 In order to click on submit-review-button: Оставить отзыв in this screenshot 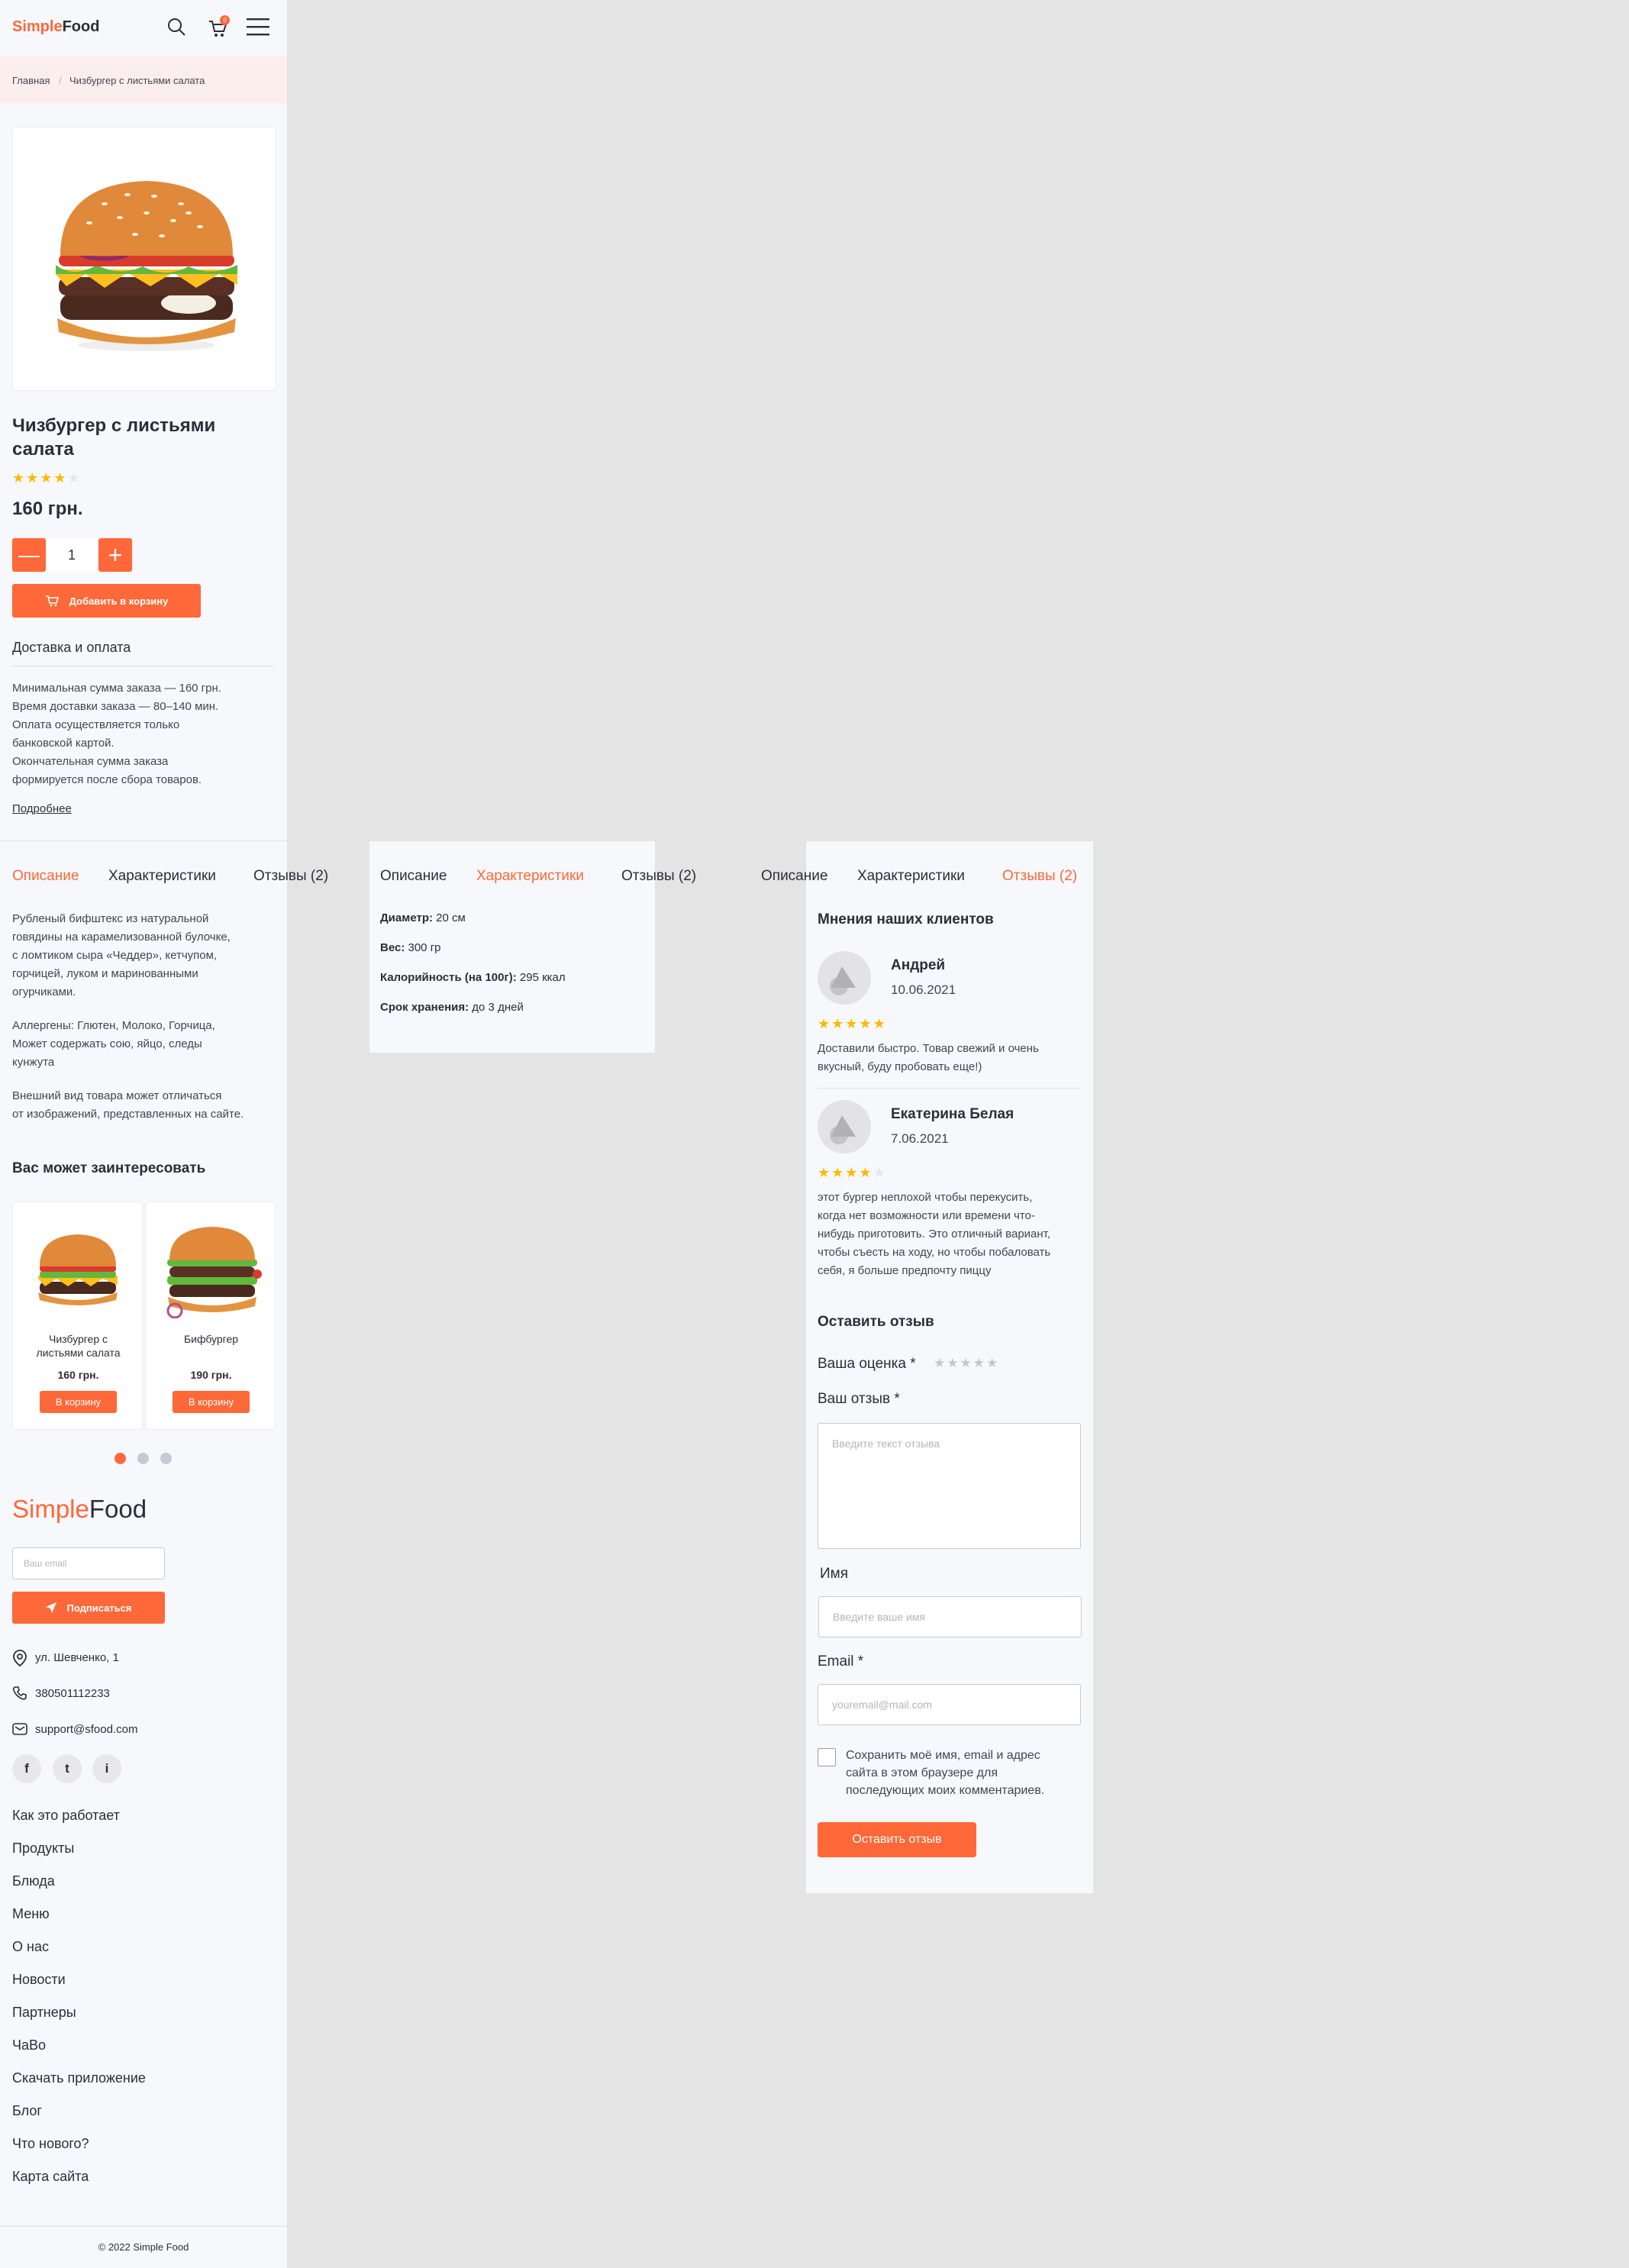, I will do `click(897, 1840)`.